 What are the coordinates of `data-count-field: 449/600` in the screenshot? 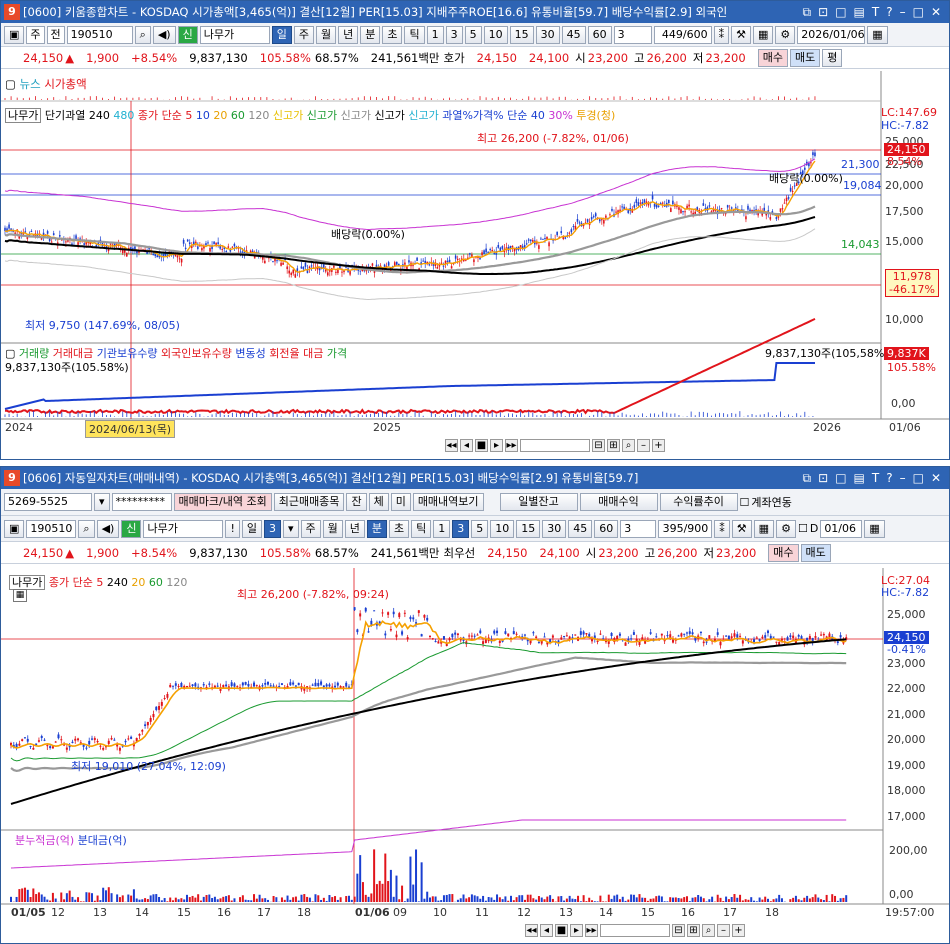 It's located at (682, 34).